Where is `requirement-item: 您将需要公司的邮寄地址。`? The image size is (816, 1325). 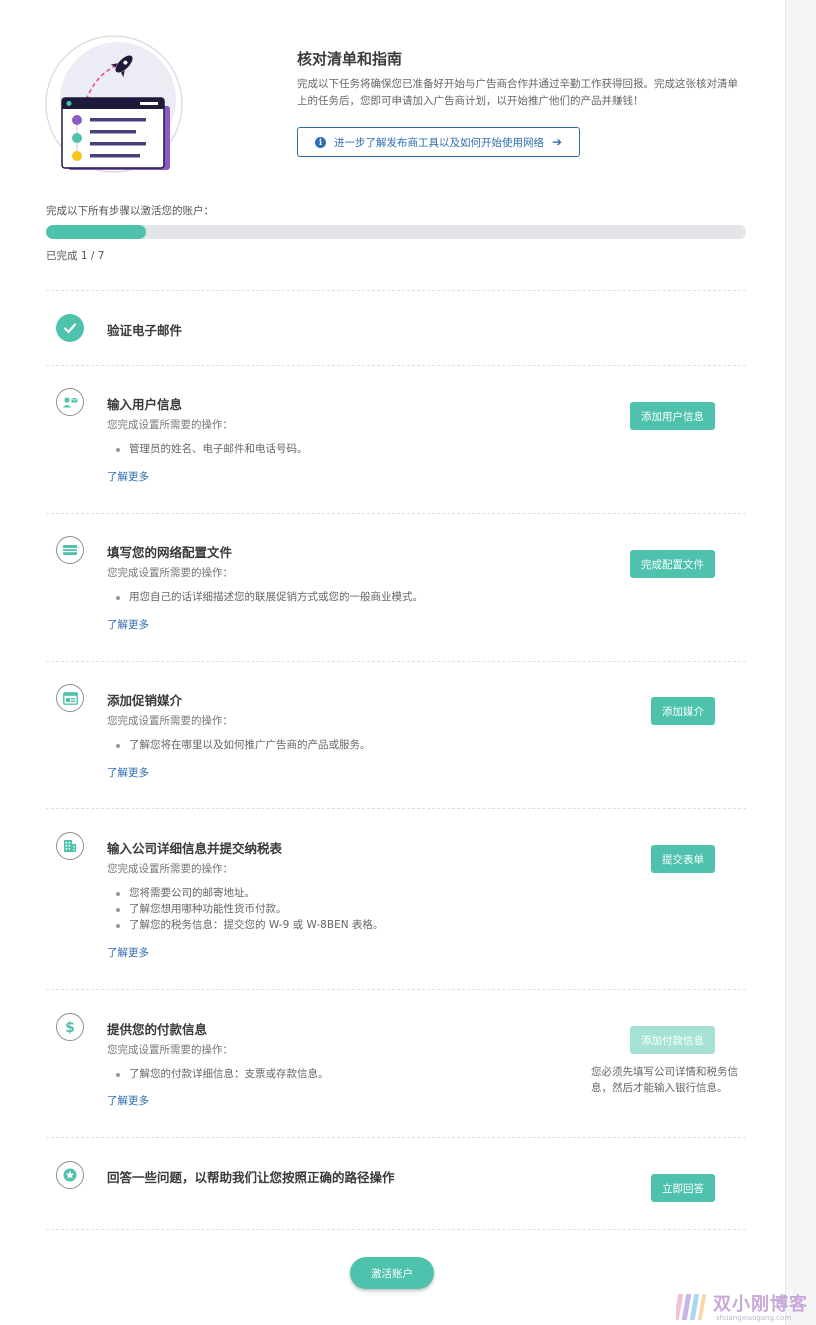 requirement-item: 您将需要公司的邮寄地址。 is located at coordinates (245, 893).